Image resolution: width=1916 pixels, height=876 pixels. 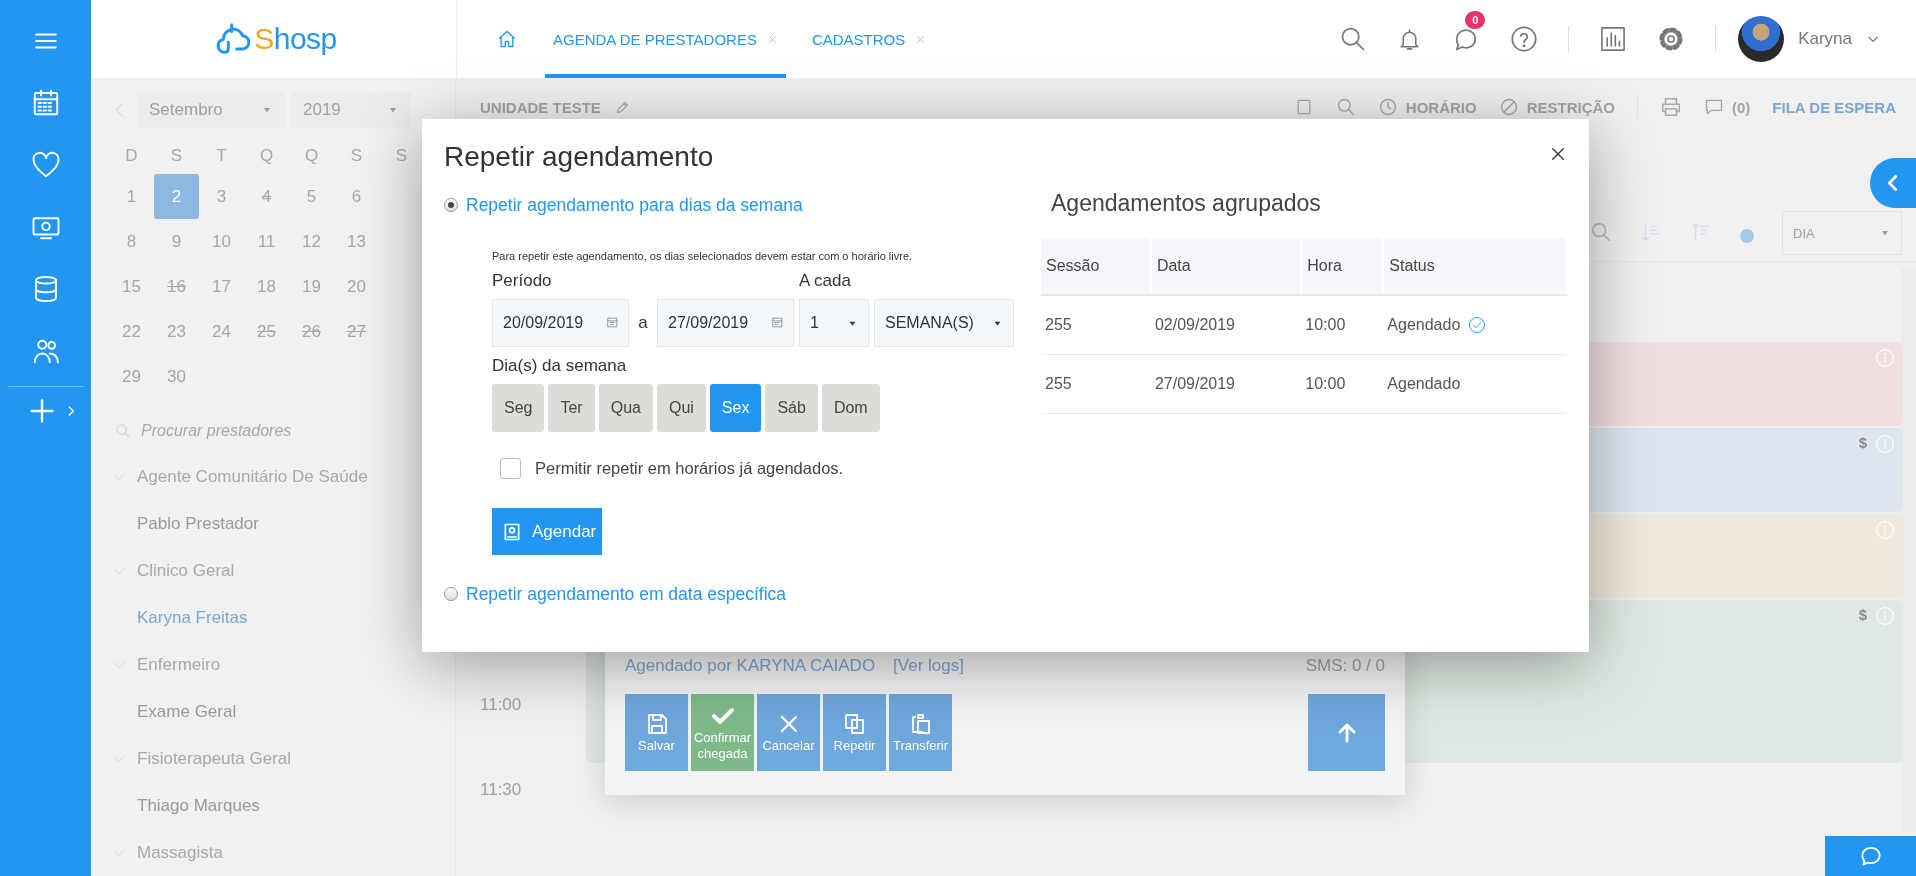 I want to click on calendar-day: 15, so click(x=131, y=286).